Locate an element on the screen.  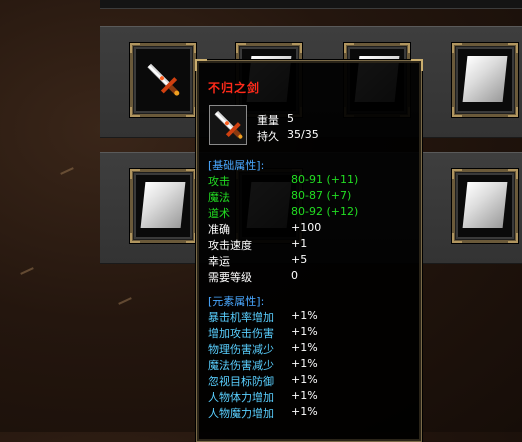
item-icon-frame is located at coordinates (228, 125).